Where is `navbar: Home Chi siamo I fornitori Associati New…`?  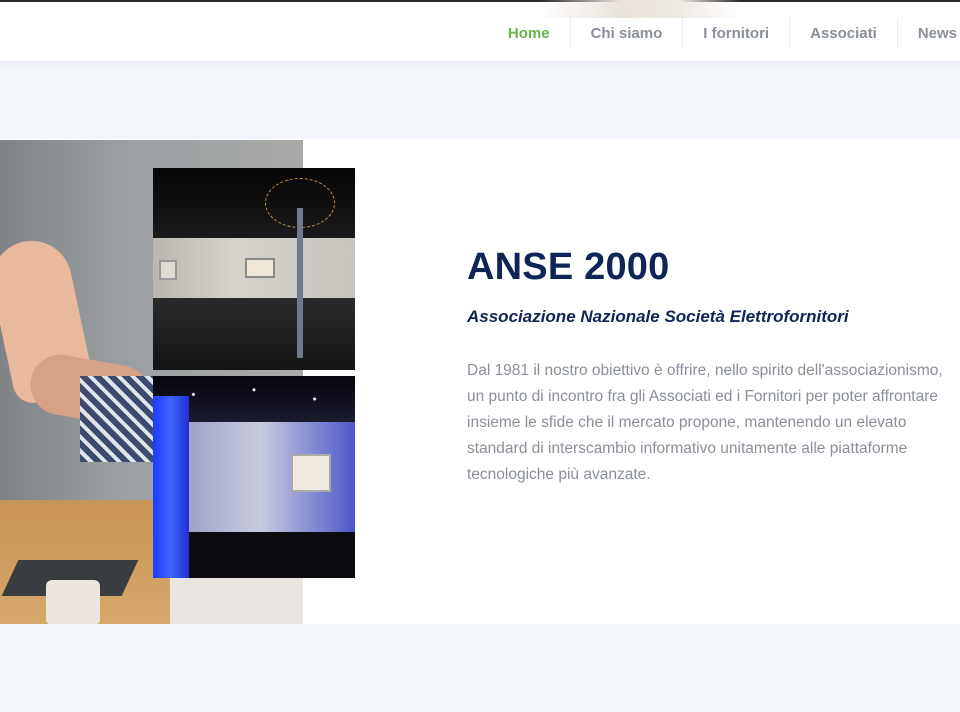
navbar: Home Chi siamo I fornitori Associati New… is located at coordinates (480, 39).